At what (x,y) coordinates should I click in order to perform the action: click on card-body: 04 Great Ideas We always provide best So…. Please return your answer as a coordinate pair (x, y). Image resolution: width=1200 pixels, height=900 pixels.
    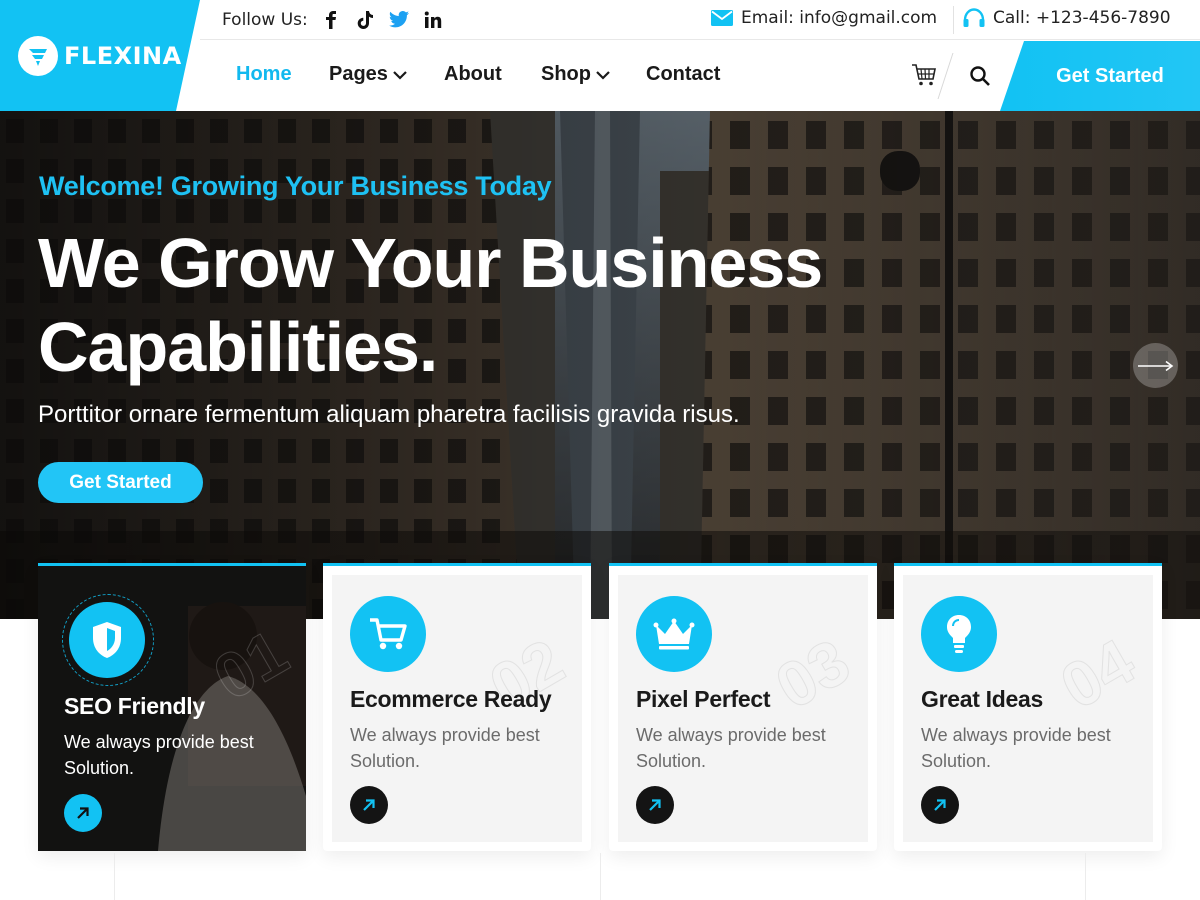
    Looking at the image, I should click on (1028, 708).